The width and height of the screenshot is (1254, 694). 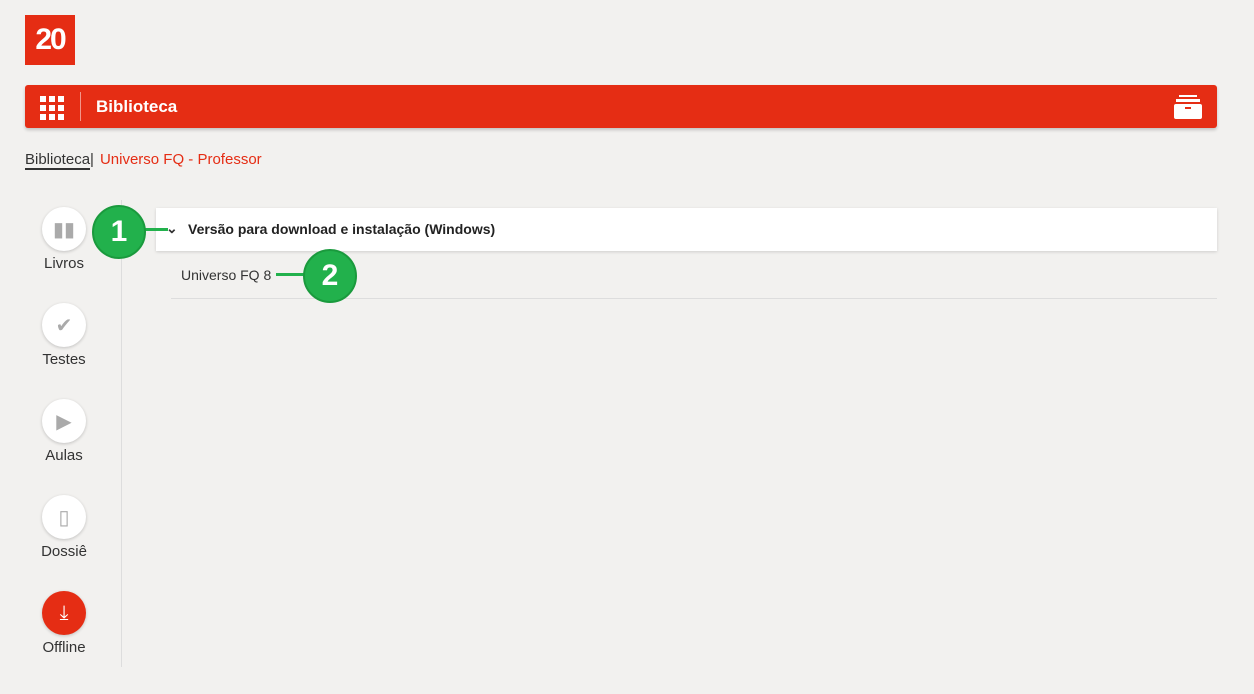 What do you see at coordinates (64, 455) in the screenshot?
I see `sidebar-label: Aulas` at bounding box center [64, 455].